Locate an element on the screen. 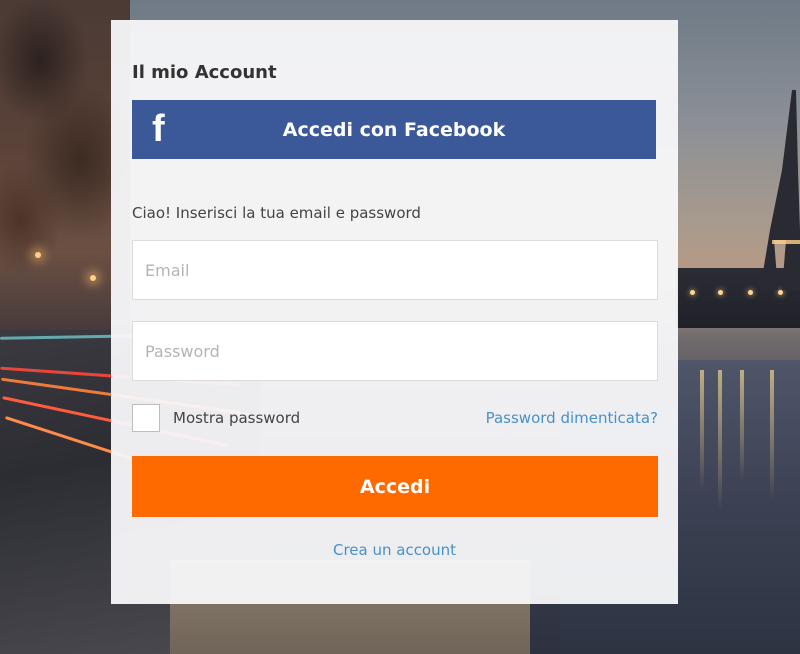 This screenshot has width=800, height=654. create-account-link: Crea un account is located at coordinates (394, 550).